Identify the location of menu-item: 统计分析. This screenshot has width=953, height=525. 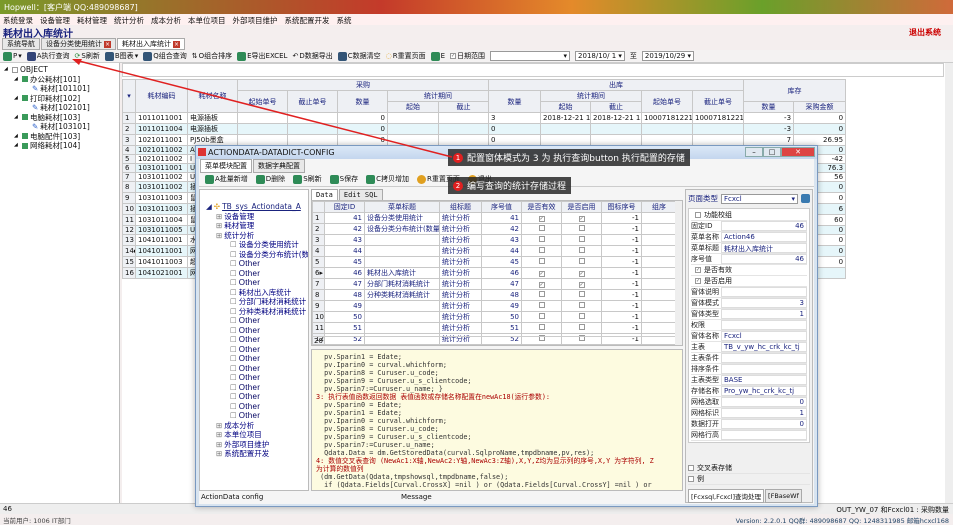
(129, 20).